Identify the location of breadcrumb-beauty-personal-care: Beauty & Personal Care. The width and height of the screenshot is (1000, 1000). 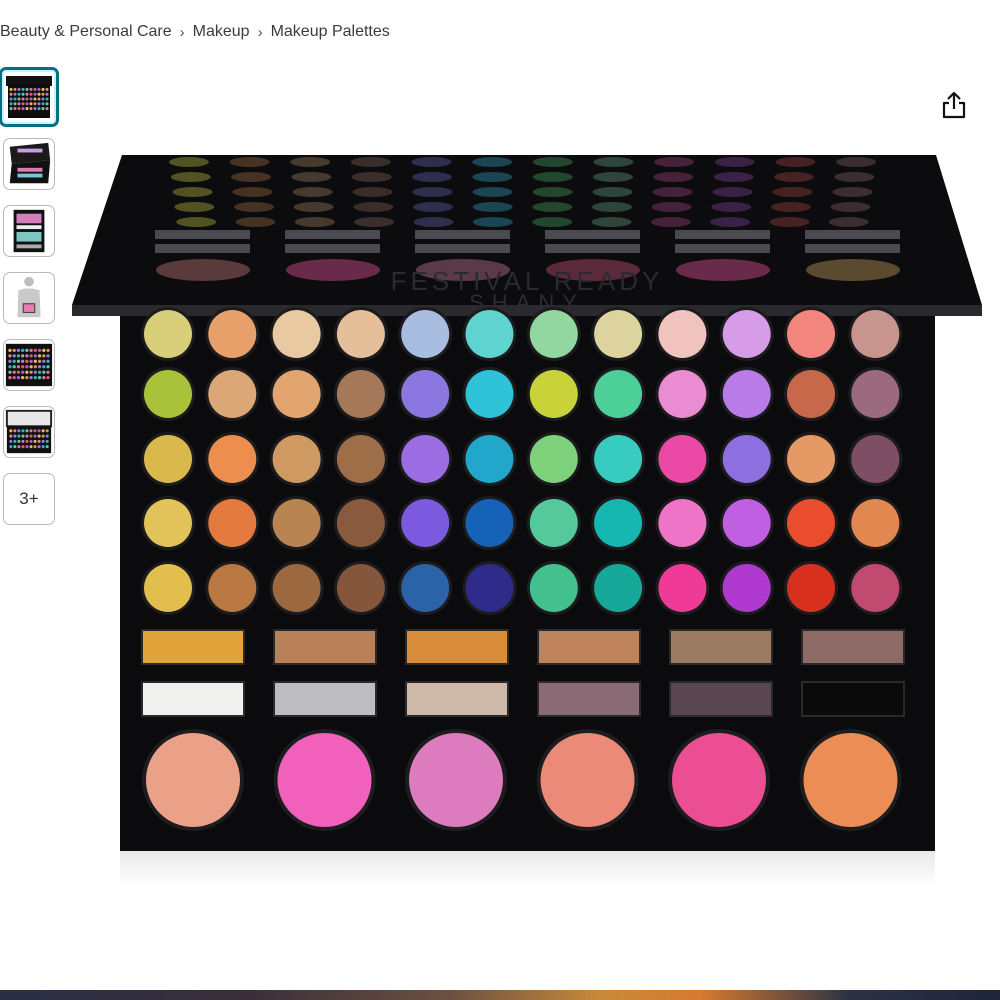
(86, 32).